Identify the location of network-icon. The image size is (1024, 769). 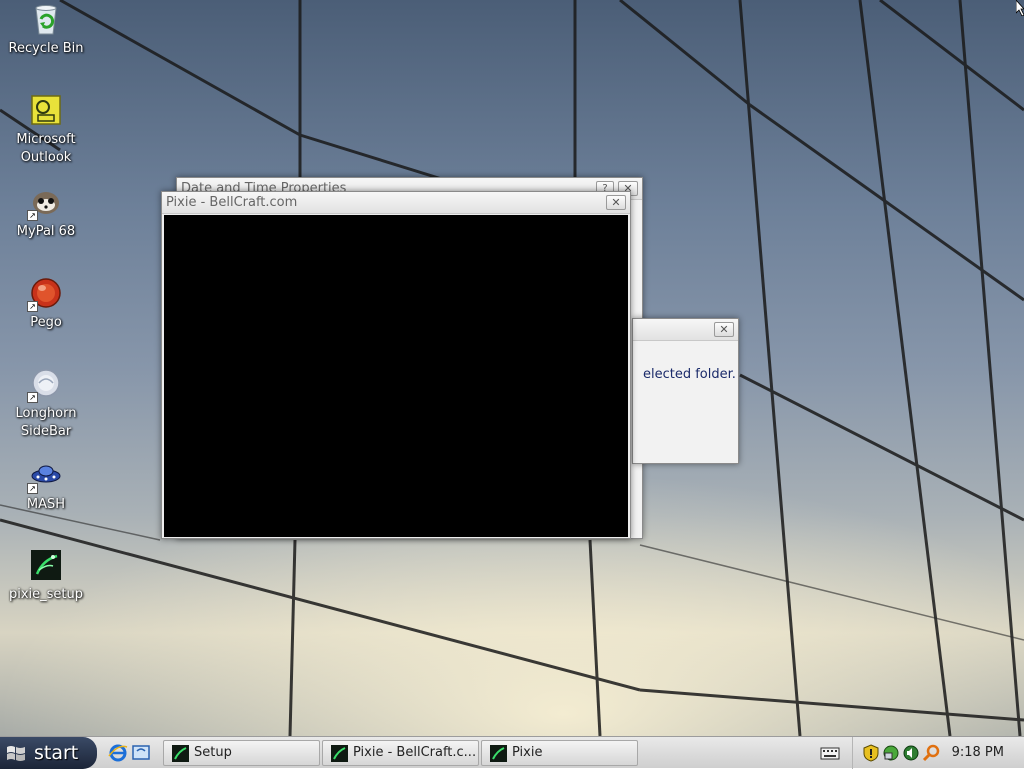
(891, 753).